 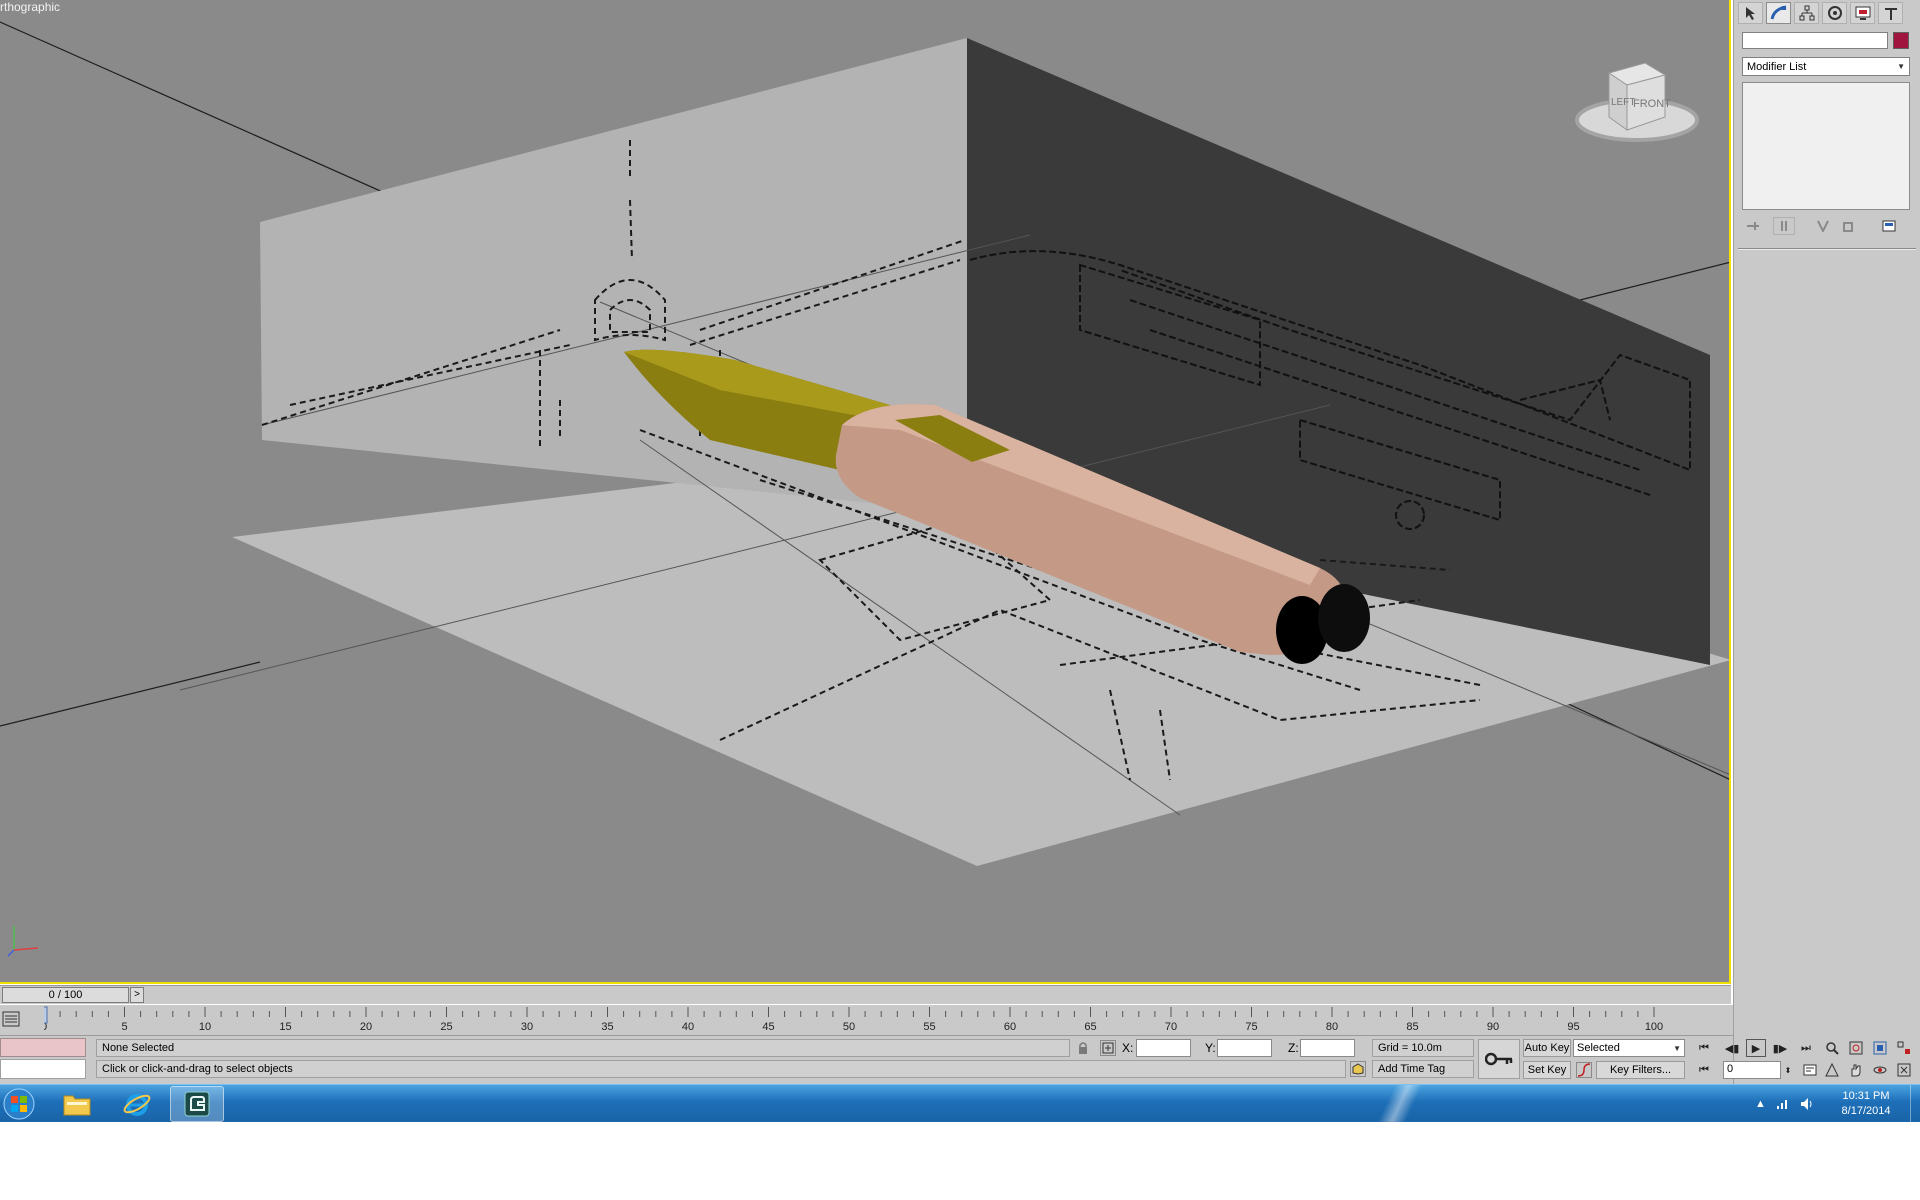 I want to click on ruler-tick-label: 90, so click(x=1493, y=1027).